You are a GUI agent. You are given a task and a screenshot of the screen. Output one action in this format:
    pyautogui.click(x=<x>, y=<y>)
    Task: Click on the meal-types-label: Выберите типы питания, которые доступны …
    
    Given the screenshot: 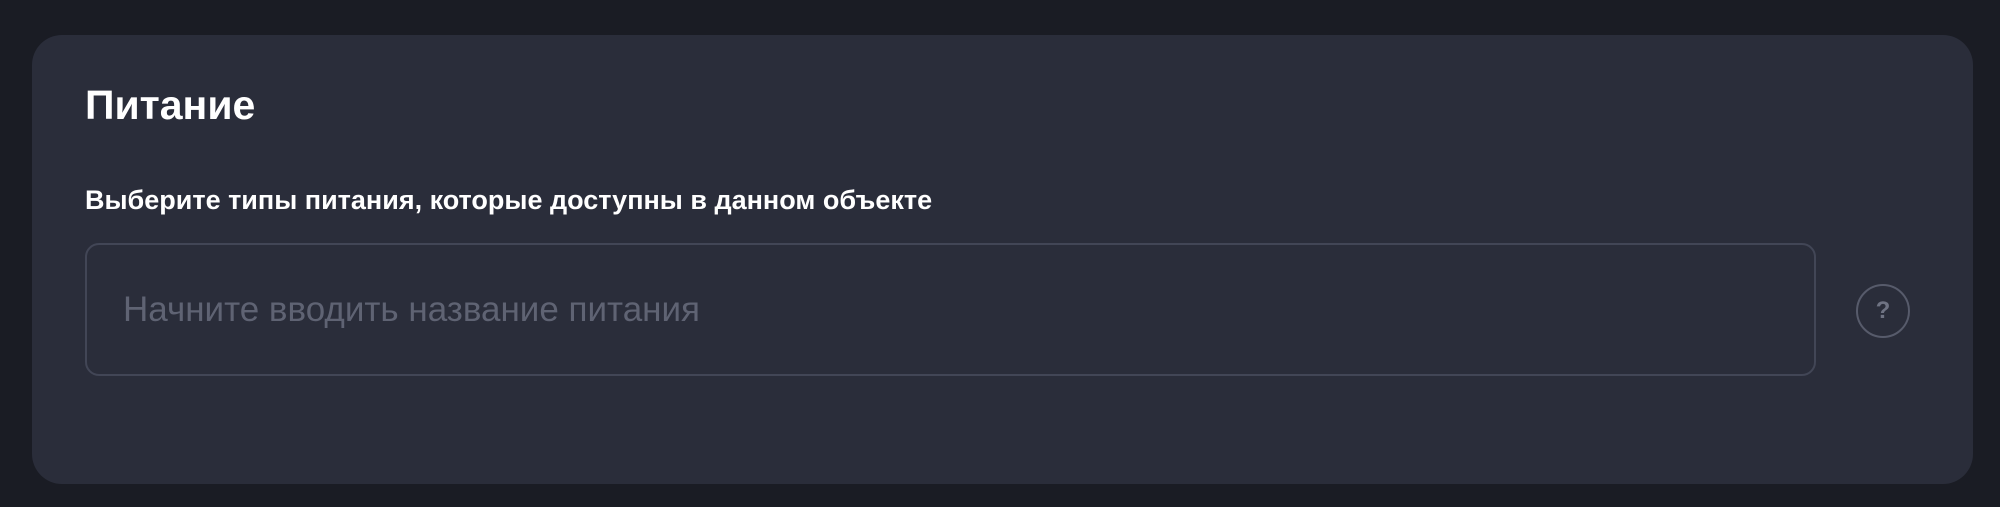 What is the action you would take?
    pyautogui.click(x=509, y=200)
    